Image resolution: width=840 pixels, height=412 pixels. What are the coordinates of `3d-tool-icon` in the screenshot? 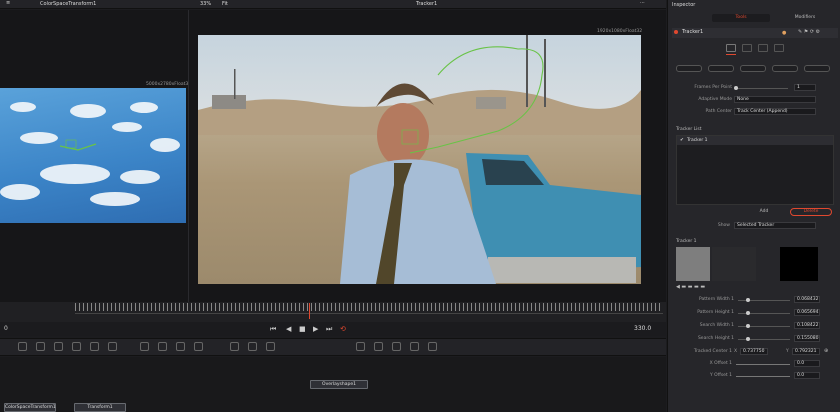 It's located at (270, 346).